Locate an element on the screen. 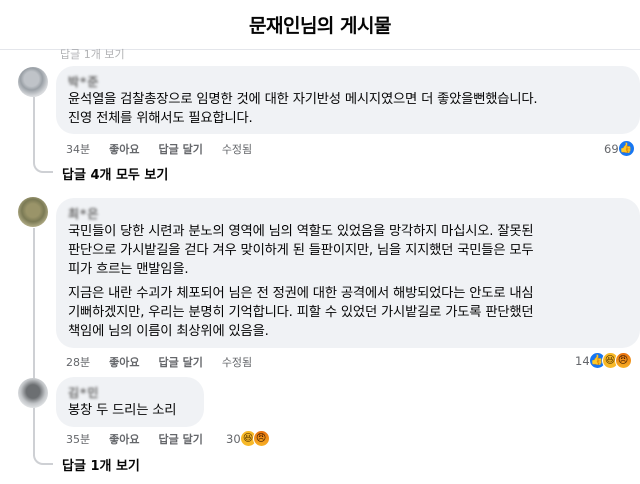 The width and height of the screenshot is (640, 484). comment-text-line: 봉창 두 드리는 소리 is located at coordinates (122, 410).